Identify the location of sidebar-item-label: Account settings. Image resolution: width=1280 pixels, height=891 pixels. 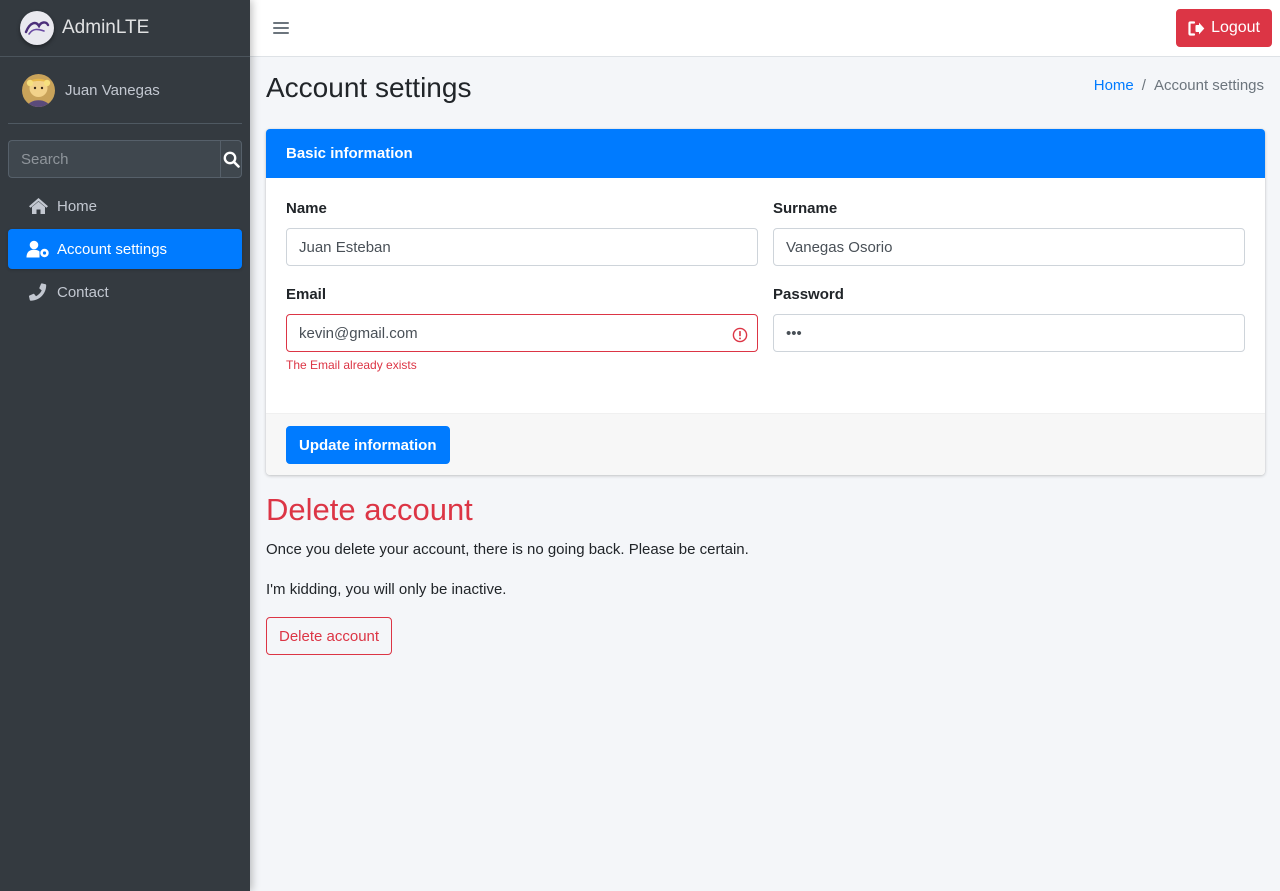
(112, 249).